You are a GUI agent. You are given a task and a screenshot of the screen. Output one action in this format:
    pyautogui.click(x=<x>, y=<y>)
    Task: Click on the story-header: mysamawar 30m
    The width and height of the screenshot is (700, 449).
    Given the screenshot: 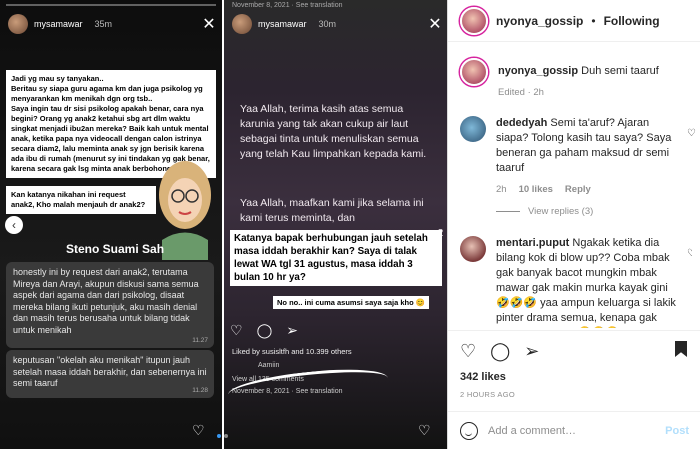 What is the action you would take?
    pyautogui.click(x=284, y=24)
    